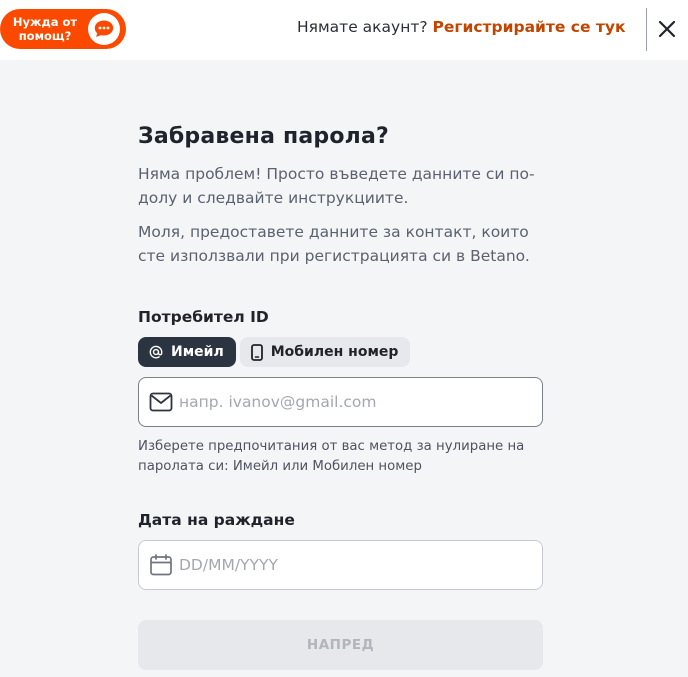 The height and width of the screenshot is (677, 688). I want to click on no-account-text: Нямате акаунт?, so click(362, 27).